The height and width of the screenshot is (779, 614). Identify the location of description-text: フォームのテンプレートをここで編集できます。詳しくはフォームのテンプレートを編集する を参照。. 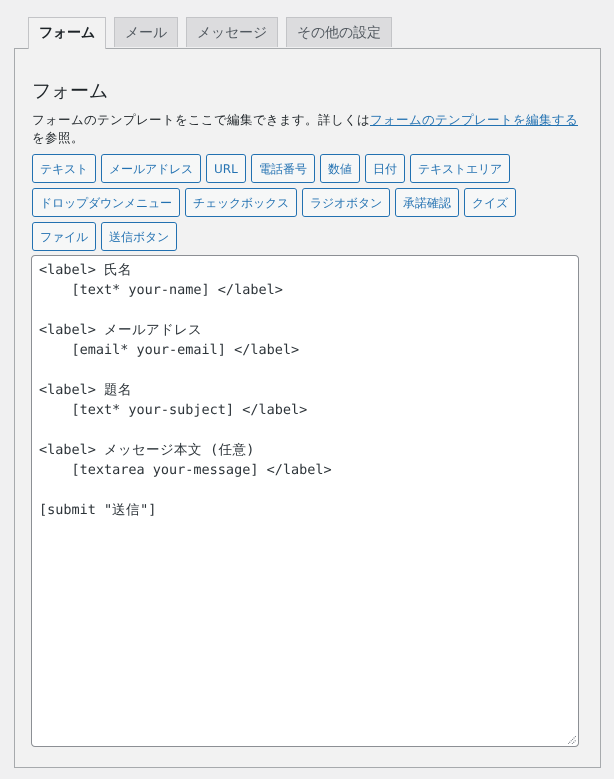
(305, 129).